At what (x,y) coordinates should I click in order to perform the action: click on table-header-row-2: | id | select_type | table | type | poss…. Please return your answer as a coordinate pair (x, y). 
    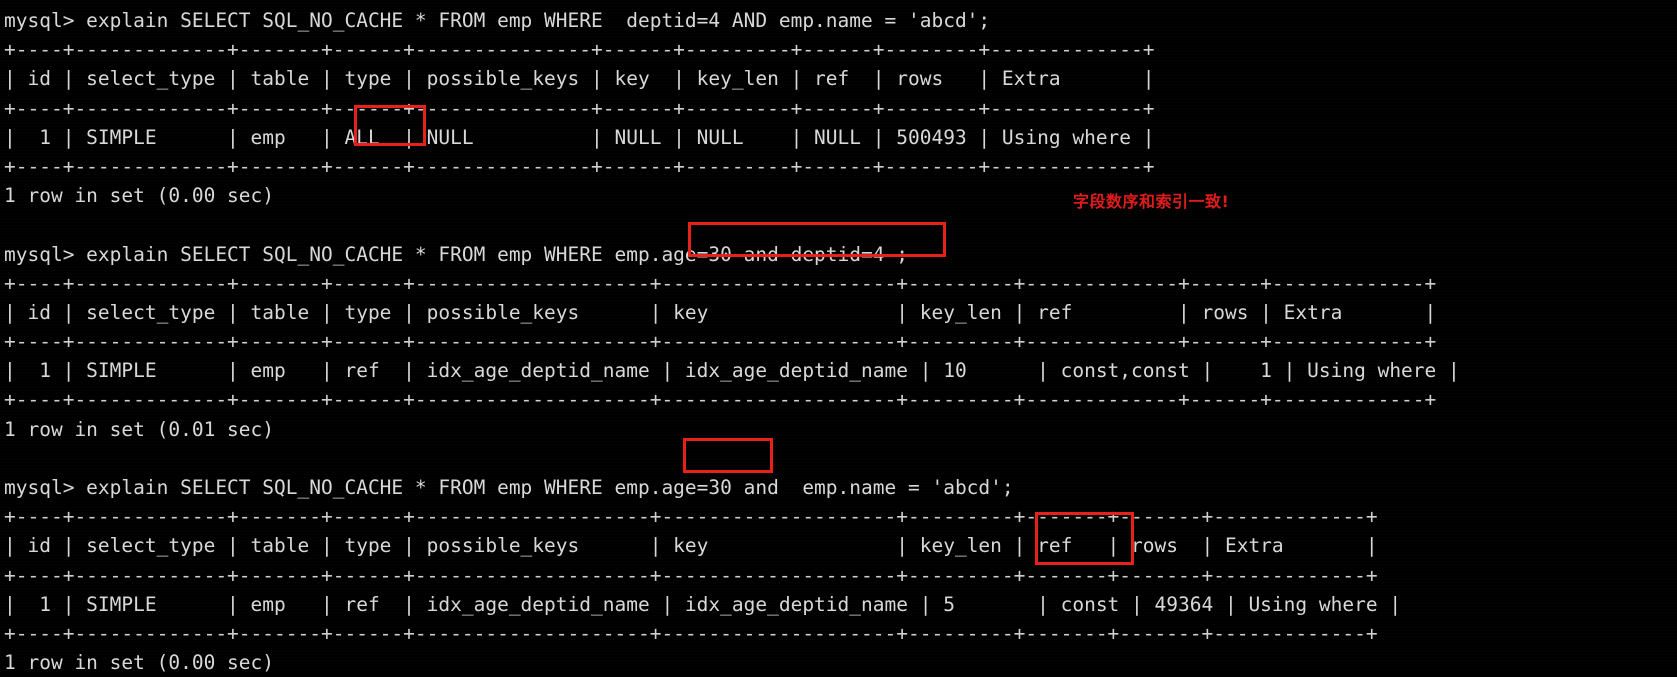
    Looking at the image, I should click on (720, 312).